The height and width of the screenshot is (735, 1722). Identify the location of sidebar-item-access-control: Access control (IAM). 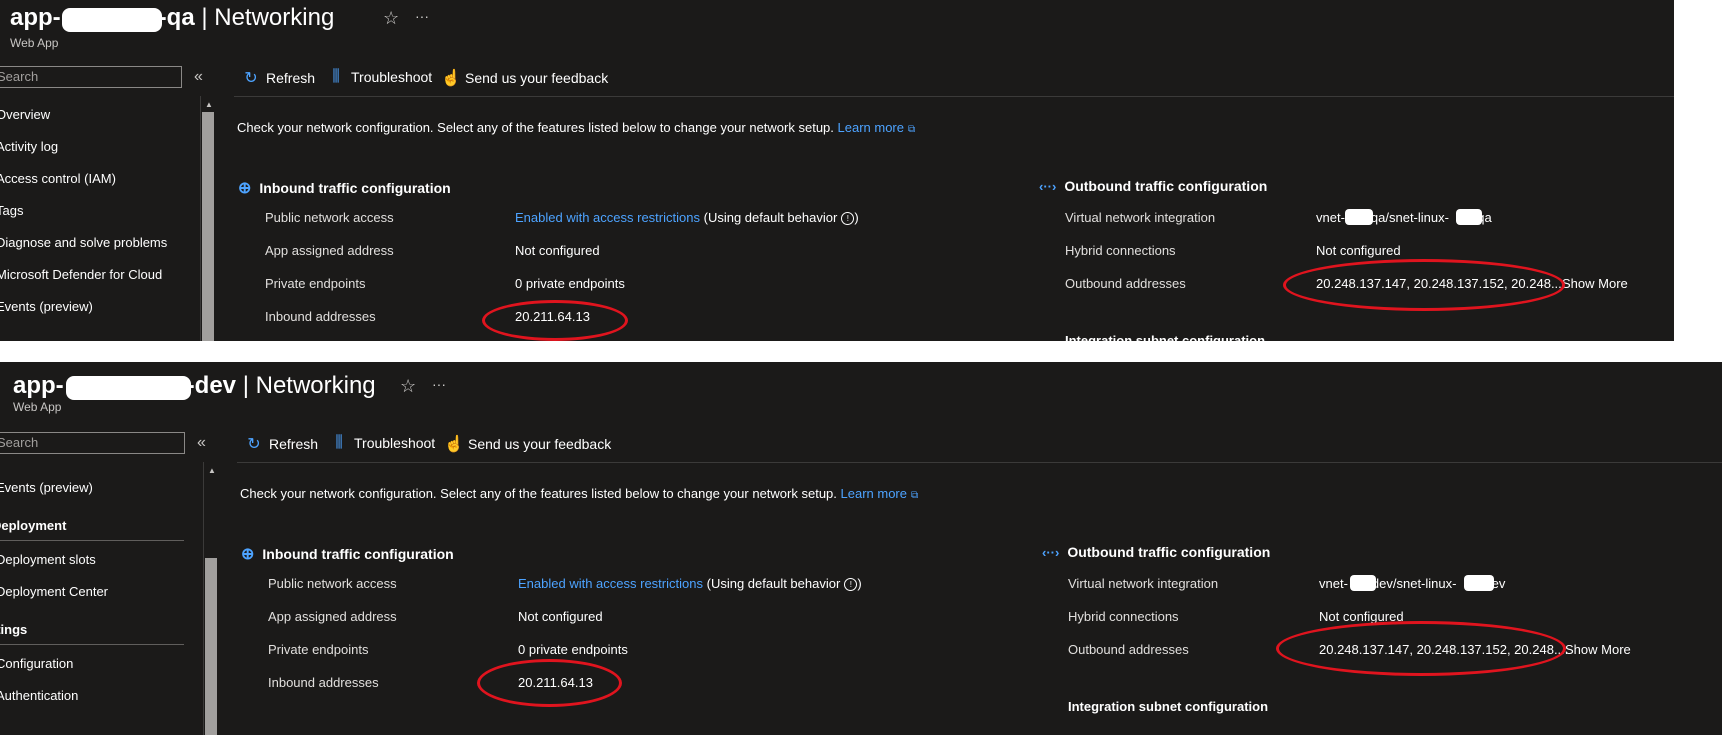
(58, 178).